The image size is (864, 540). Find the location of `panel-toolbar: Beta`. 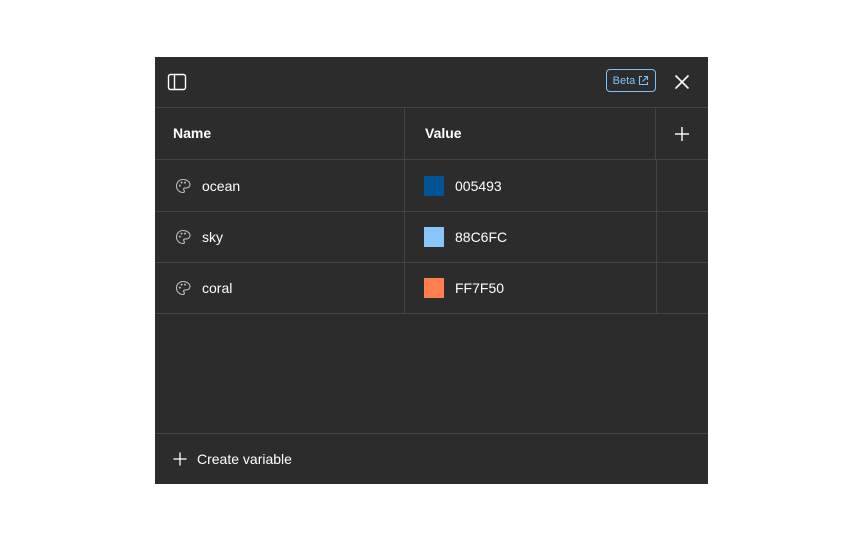

panel-toolbar: Beta is located at coordinates (431, 82).